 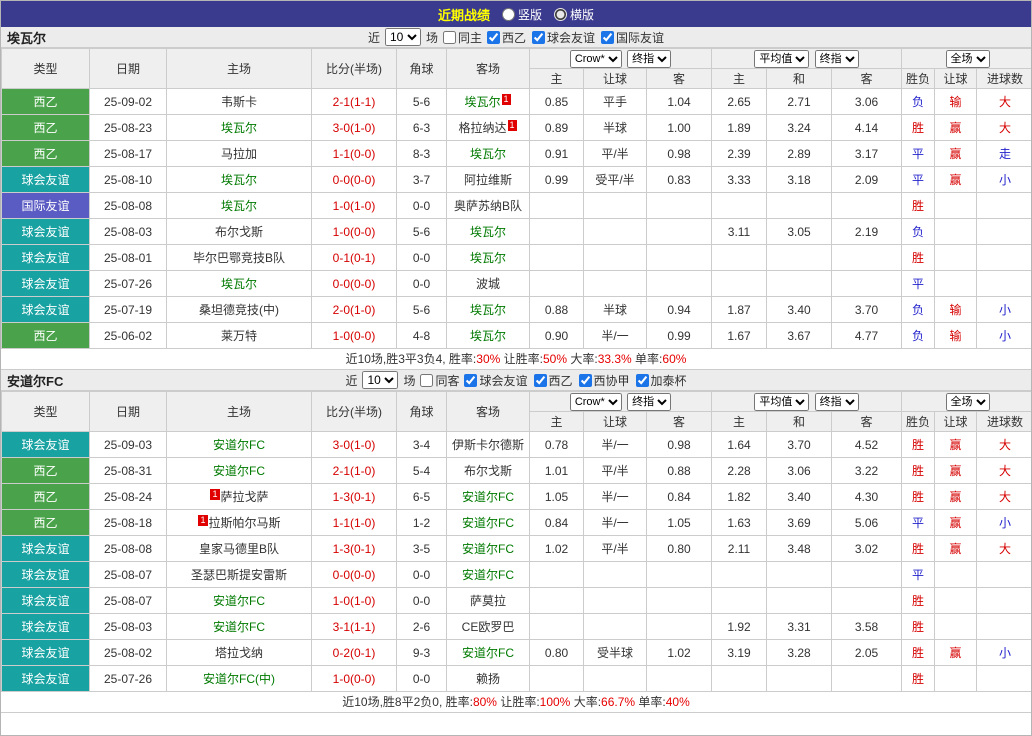 I want to click on away-team-name: 阿拉维斯, so click(x=488, y=180).